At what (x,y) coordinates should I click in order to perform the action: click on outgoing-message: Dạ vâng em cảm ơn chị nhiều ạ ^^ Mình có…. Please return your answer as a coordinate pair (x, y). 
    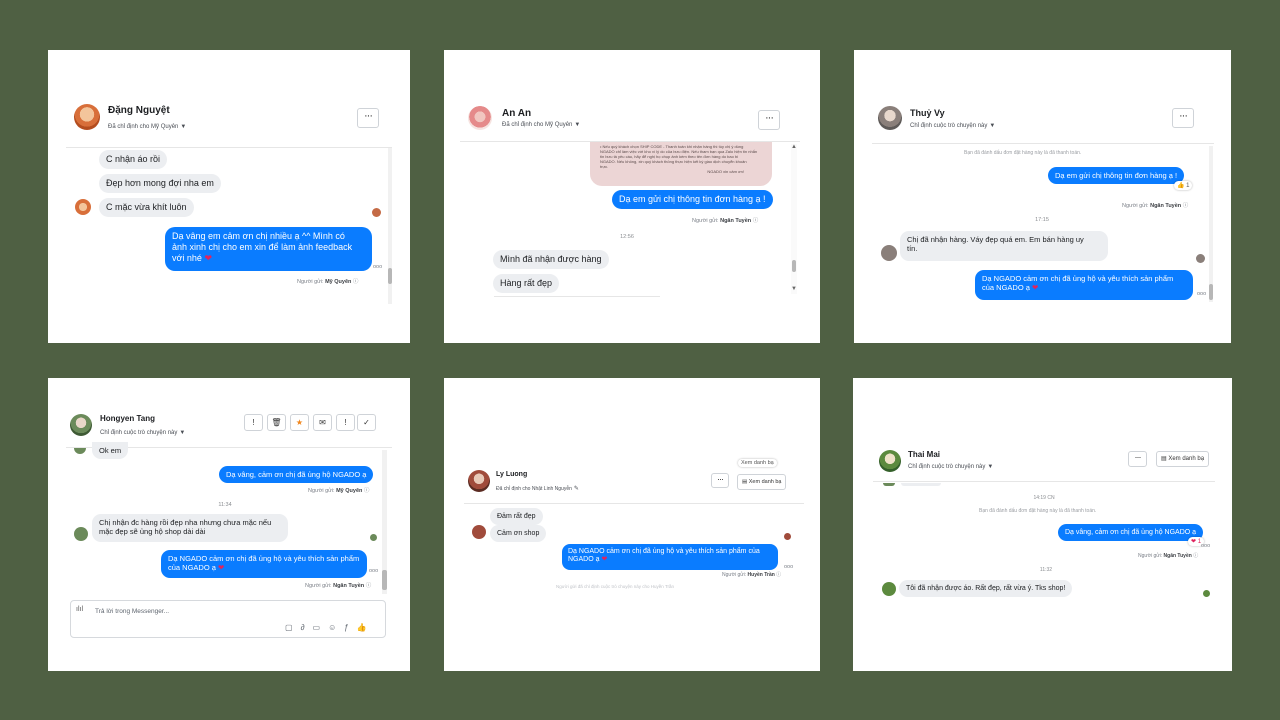
    Looking at the image, I should click on (268, 249).